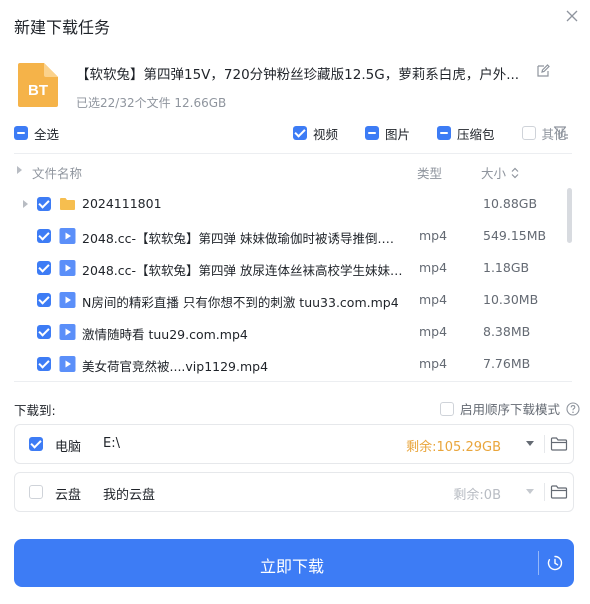 Image resolution: width=590 pixels, height=604 pixels. Describe the element at coordinates (511, 299) in the screenshot. I see `file-size: 10.30MB` at that location.